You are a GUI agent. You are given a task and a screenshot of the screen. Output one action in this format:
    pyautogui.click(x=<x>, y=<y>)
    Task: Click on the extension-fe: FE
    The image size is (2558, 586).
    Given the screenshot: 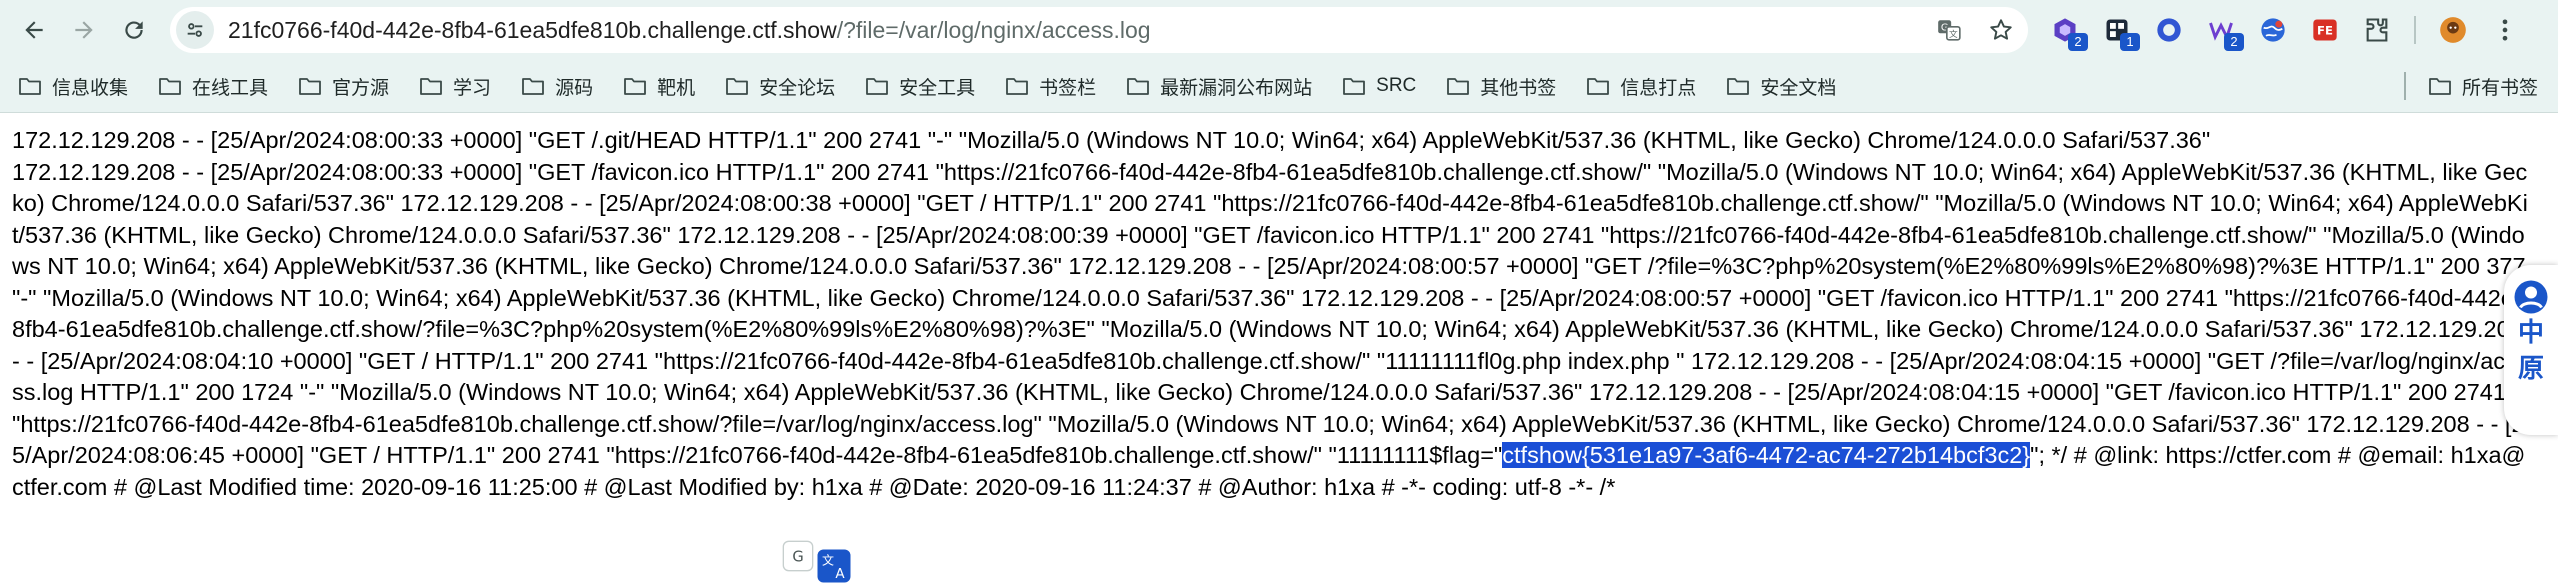 What is the action you would take?
    pyautogui.click(x=2325, y=30)
    